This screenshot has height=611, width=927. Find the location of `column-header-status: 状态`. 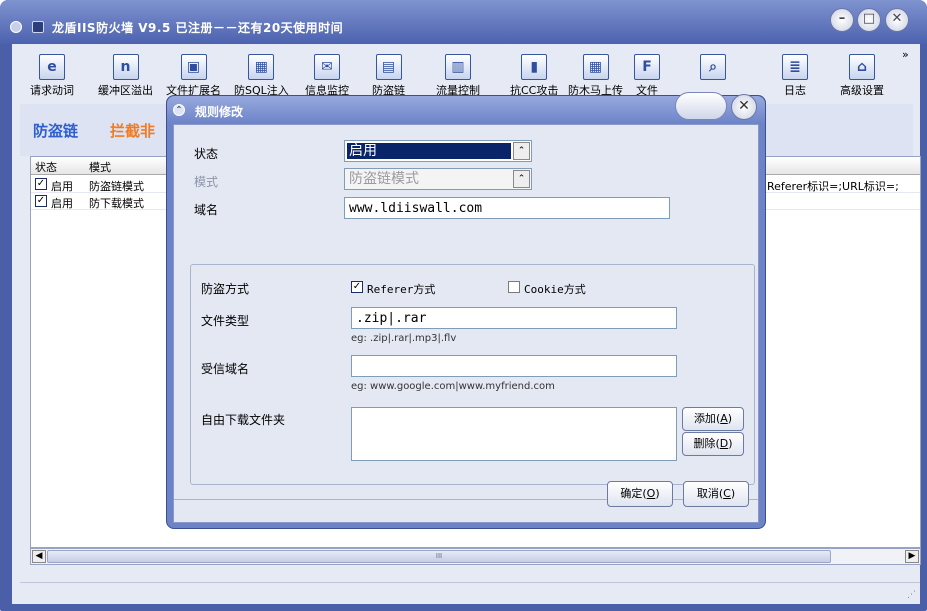

column-header-status: 状态 is located at coordinates (46, 167).